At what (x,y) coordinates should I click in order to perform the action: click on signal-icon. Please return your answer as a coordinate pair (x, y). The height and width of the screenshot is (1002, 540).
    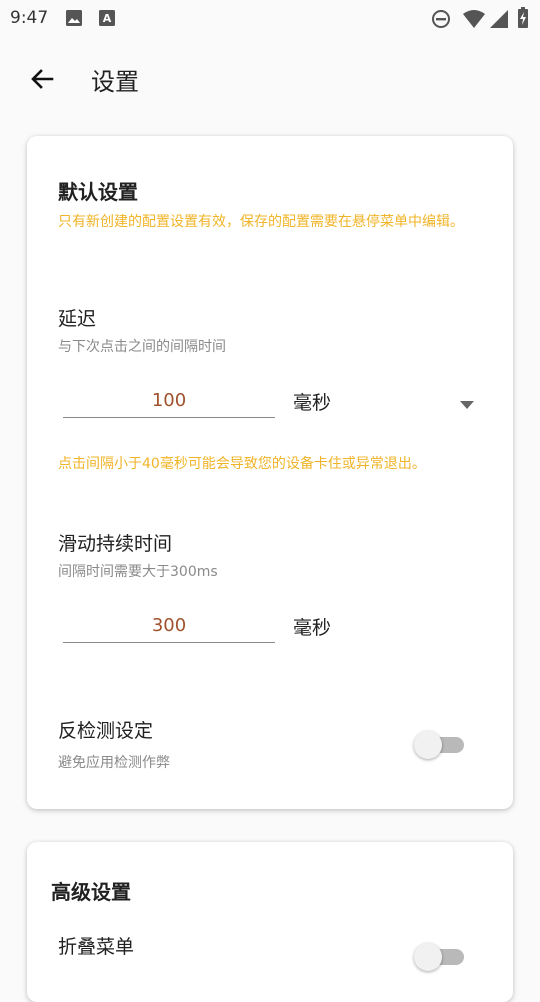
    Looking at the image, I should click on (499, 21).